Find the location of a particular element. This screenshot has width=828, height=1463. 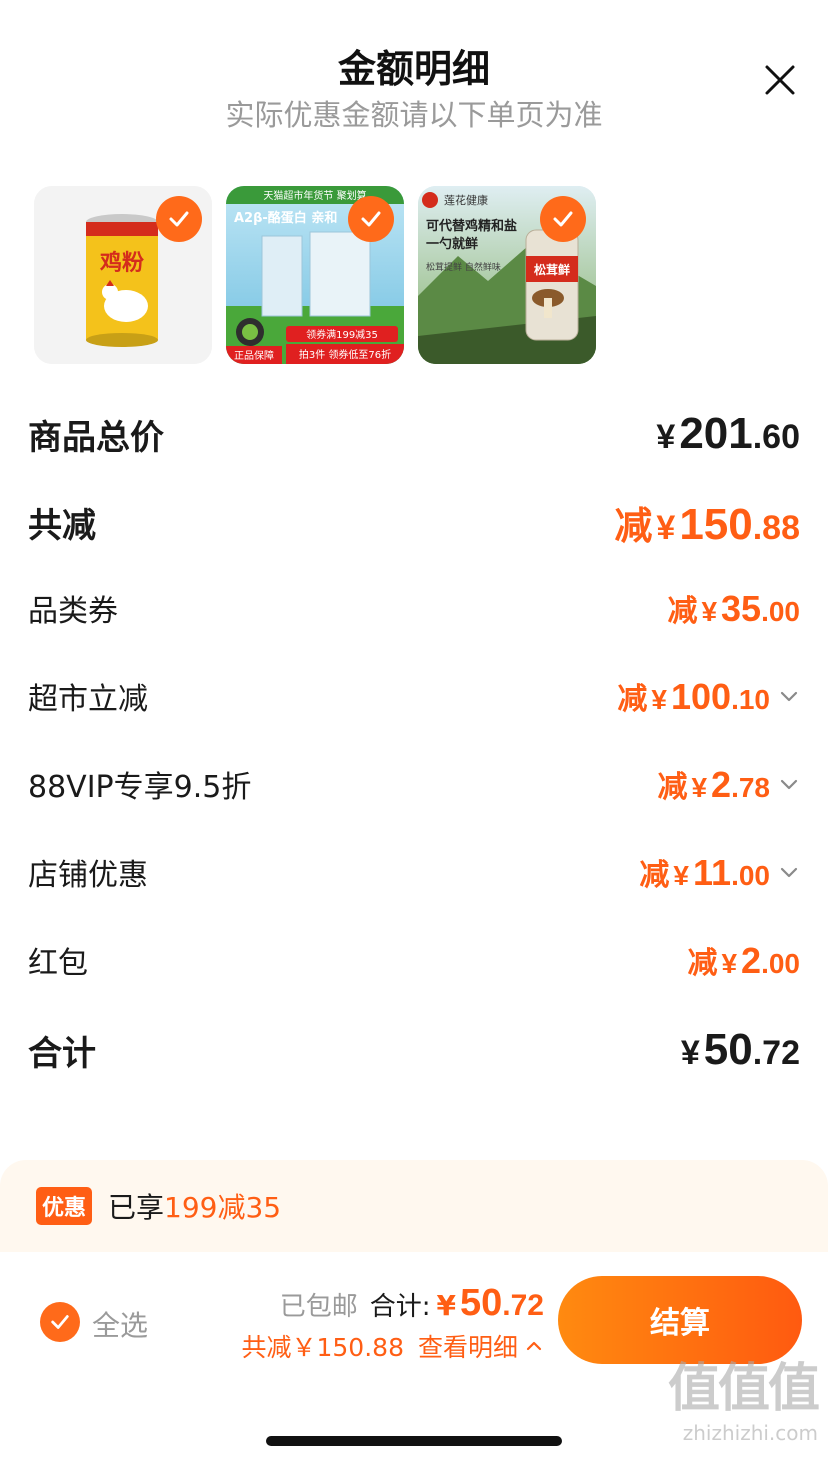

select-all-label: 全选 is located at coordinates (120, 1324).